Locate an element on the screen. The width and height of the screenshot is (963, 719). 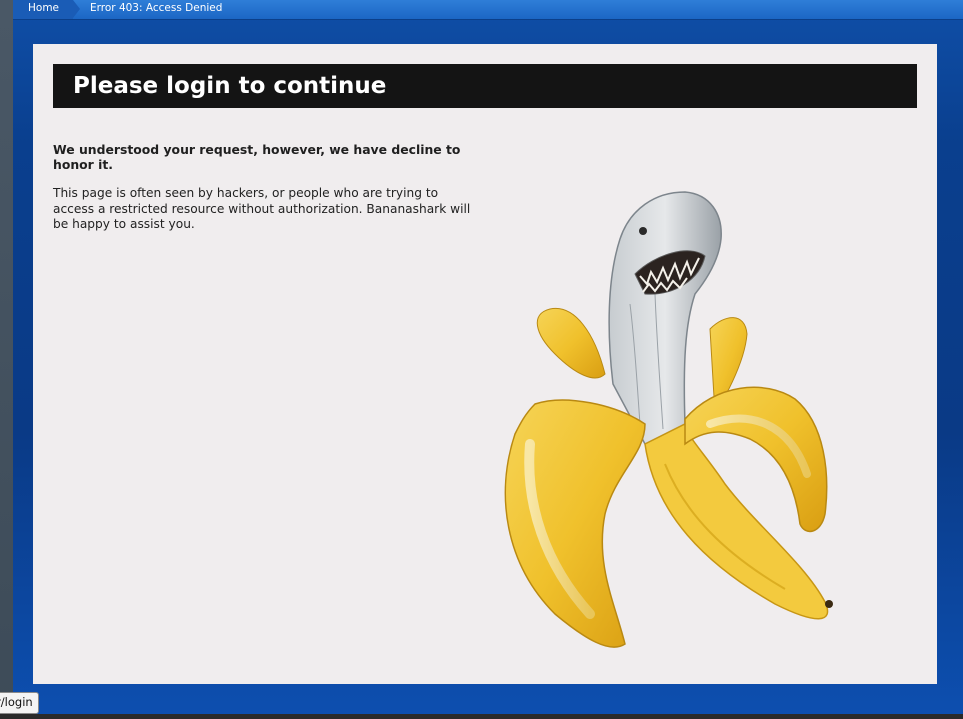
shark-eye is located at coordinates (643, 231).